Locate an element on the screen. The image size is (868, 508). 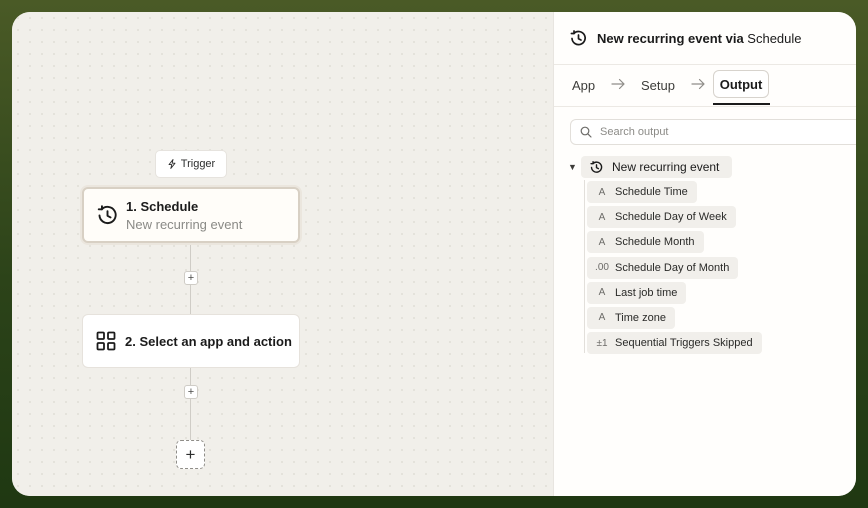
number-type-icon: .00 is located at coordinates (602, 268).